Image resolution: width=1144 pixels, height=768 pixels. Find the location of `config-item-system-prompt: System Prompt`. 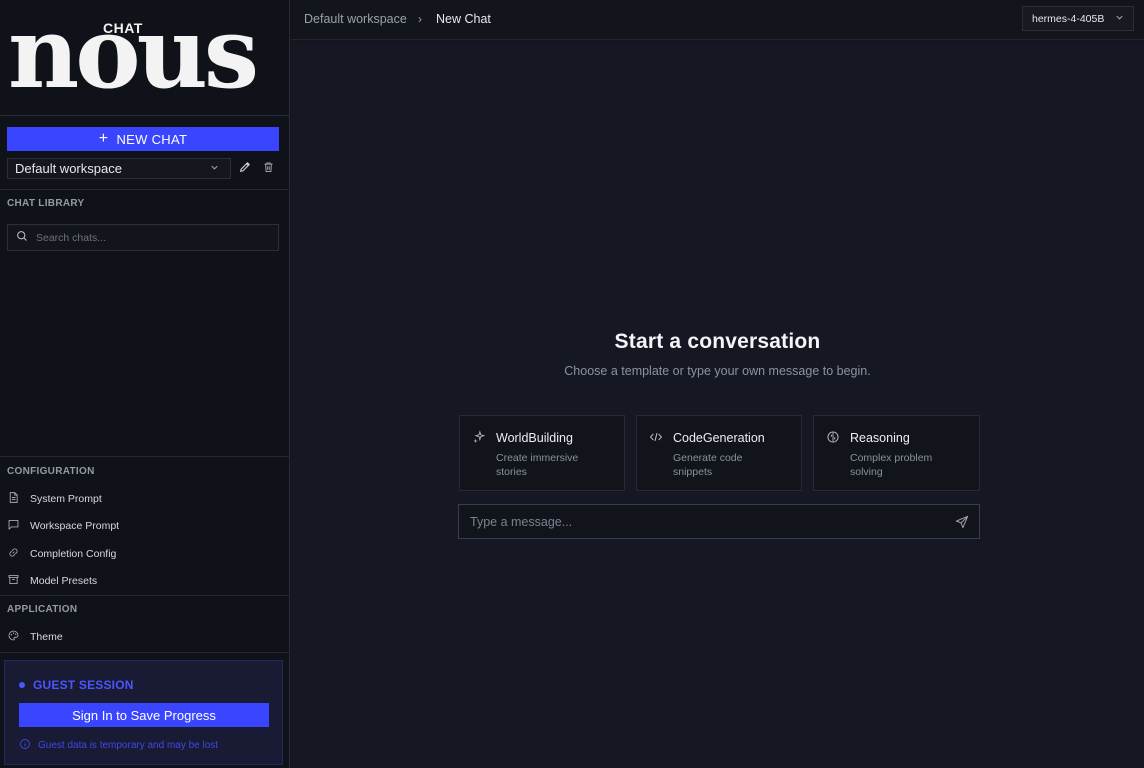

config-item-system-prompt: System Prompt is located at coordinates (54, 499).